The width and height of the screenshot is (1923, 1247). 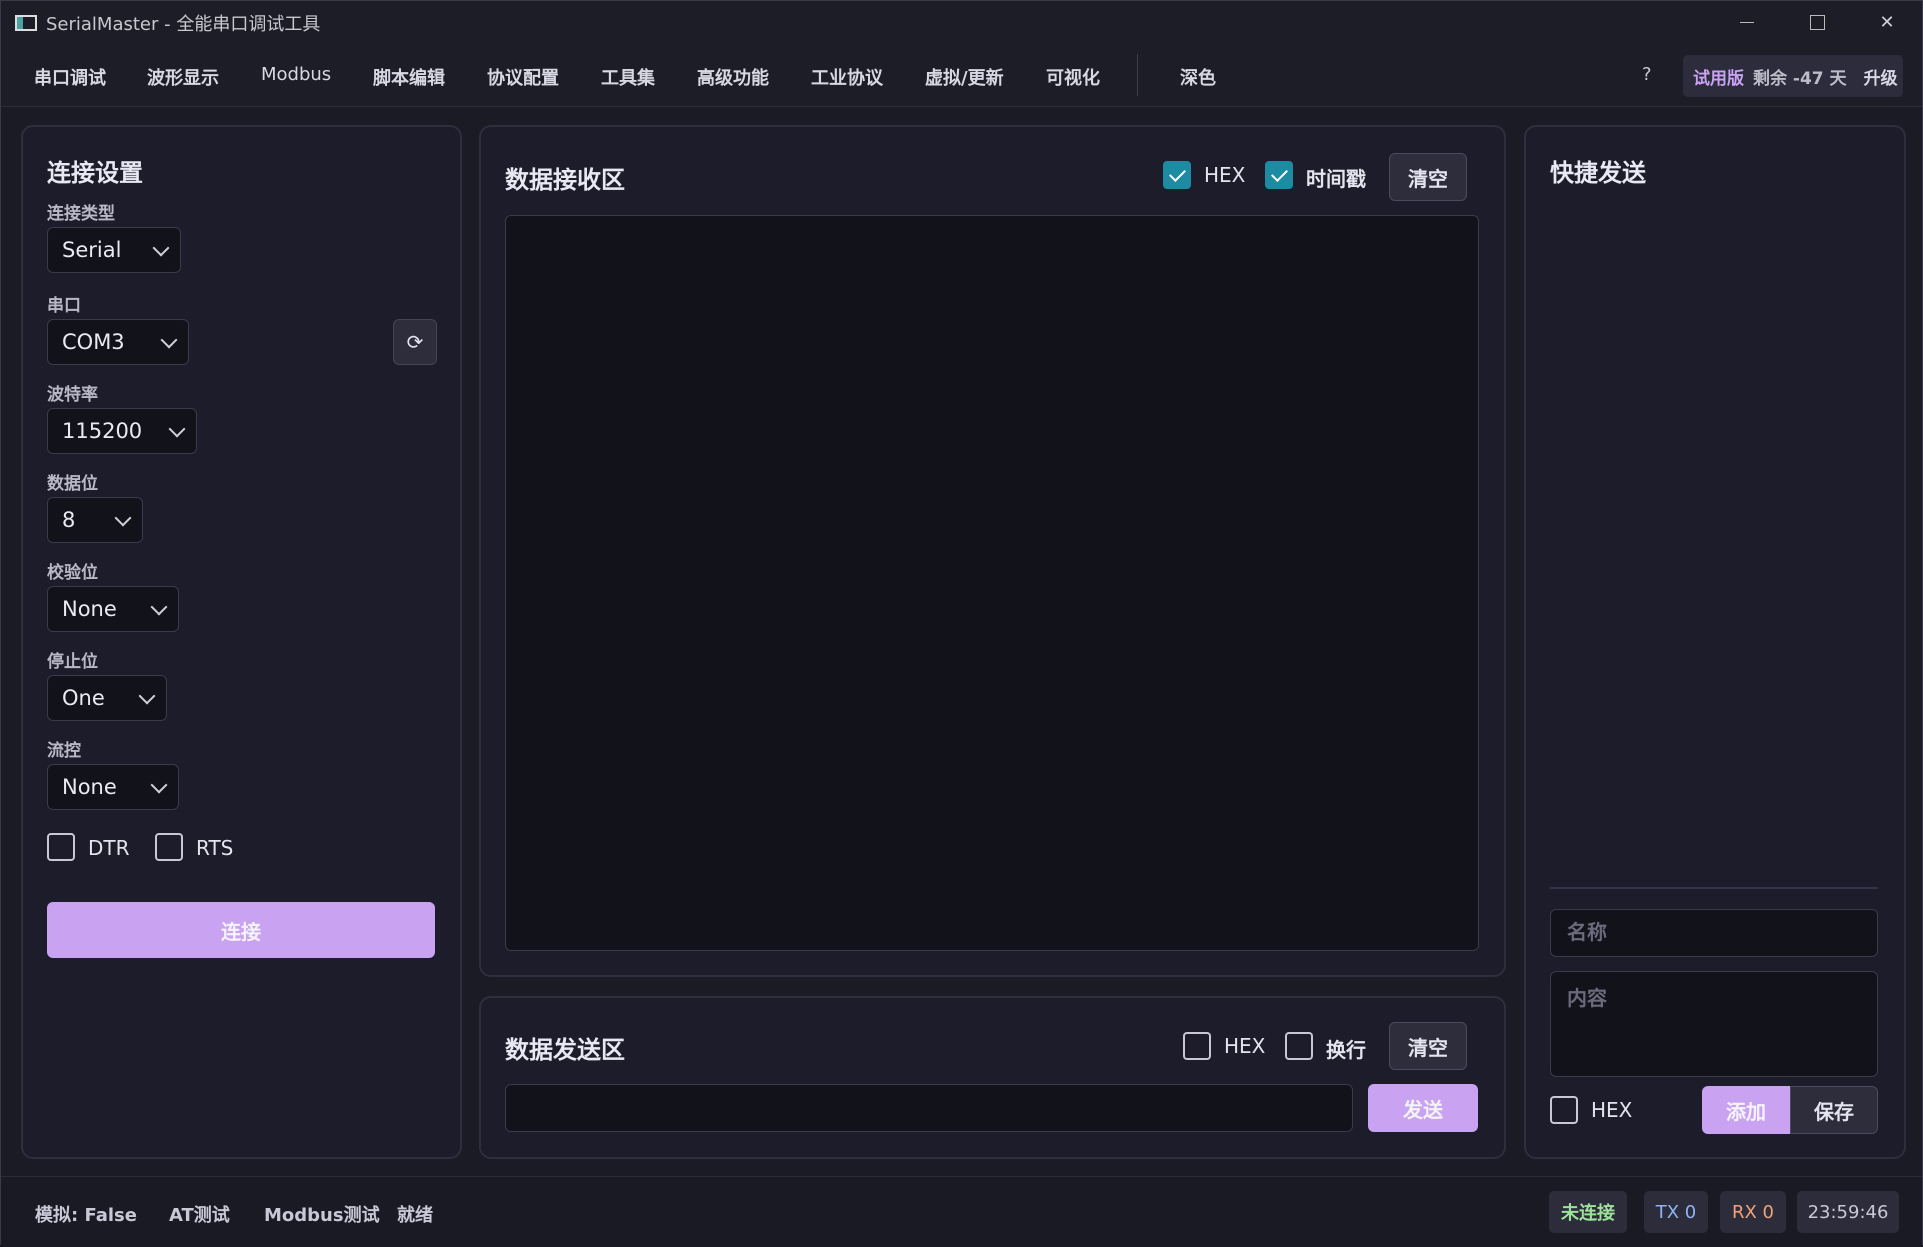 I want to click on menu-waveform: 波形显示, so click(x=183, y=77).